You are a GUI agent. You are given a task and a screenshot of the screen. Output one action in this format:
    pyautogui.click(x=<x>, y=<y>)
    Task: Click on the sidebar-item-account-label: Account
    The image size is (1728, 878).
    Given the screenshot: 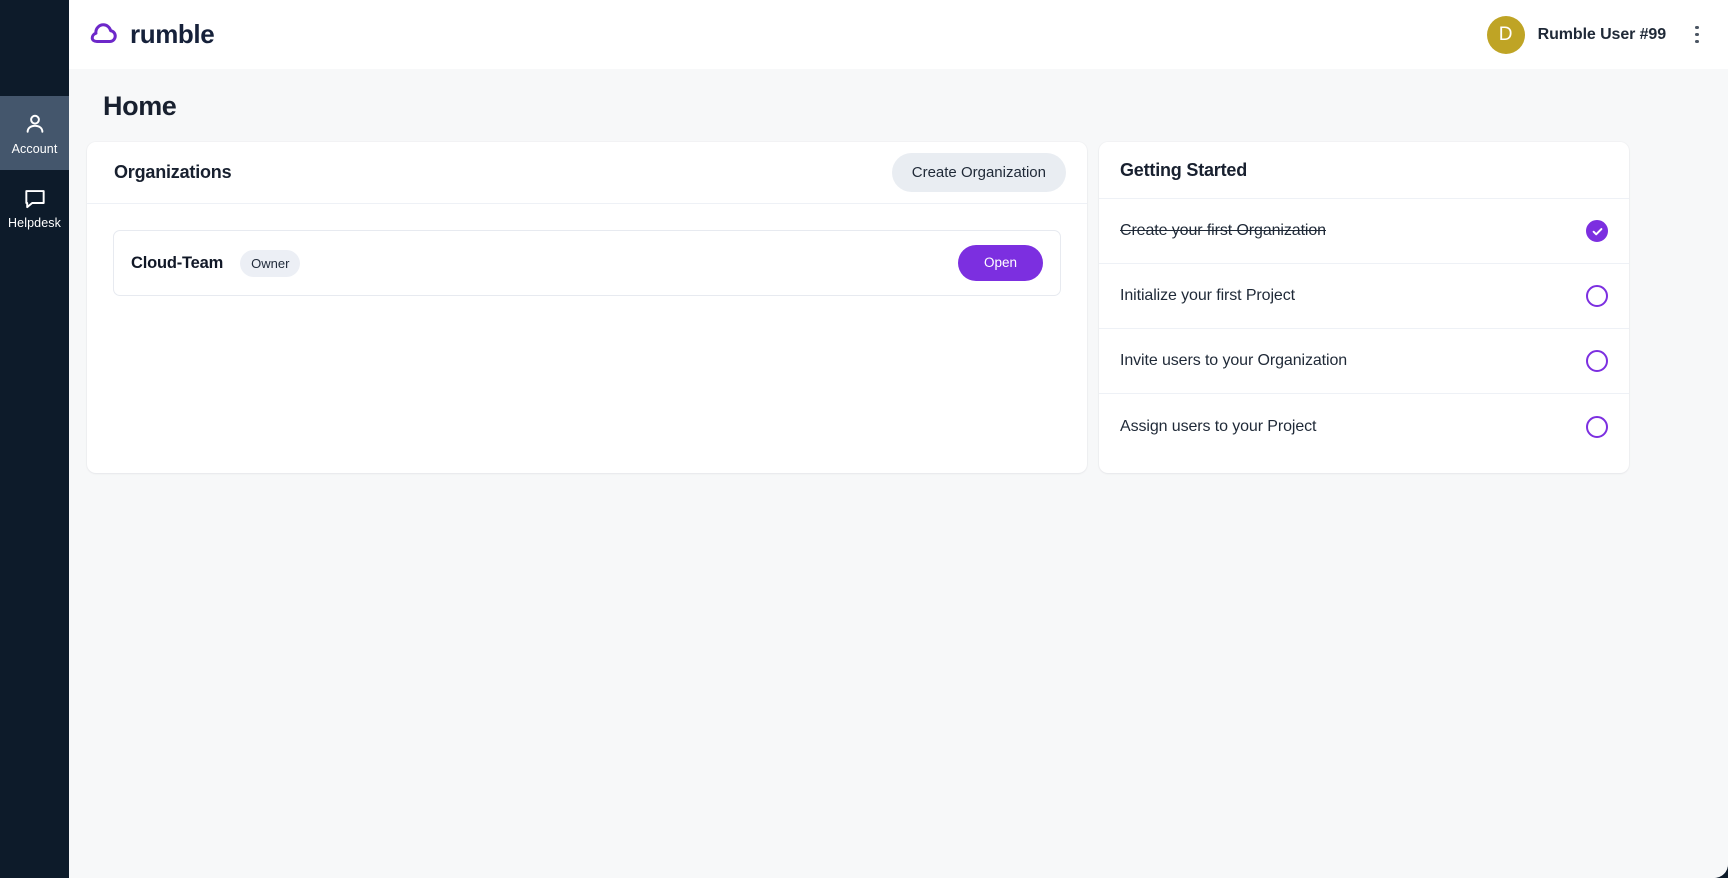 What is the action you would take?
    pyautogui.click(x=34, y=148)
    